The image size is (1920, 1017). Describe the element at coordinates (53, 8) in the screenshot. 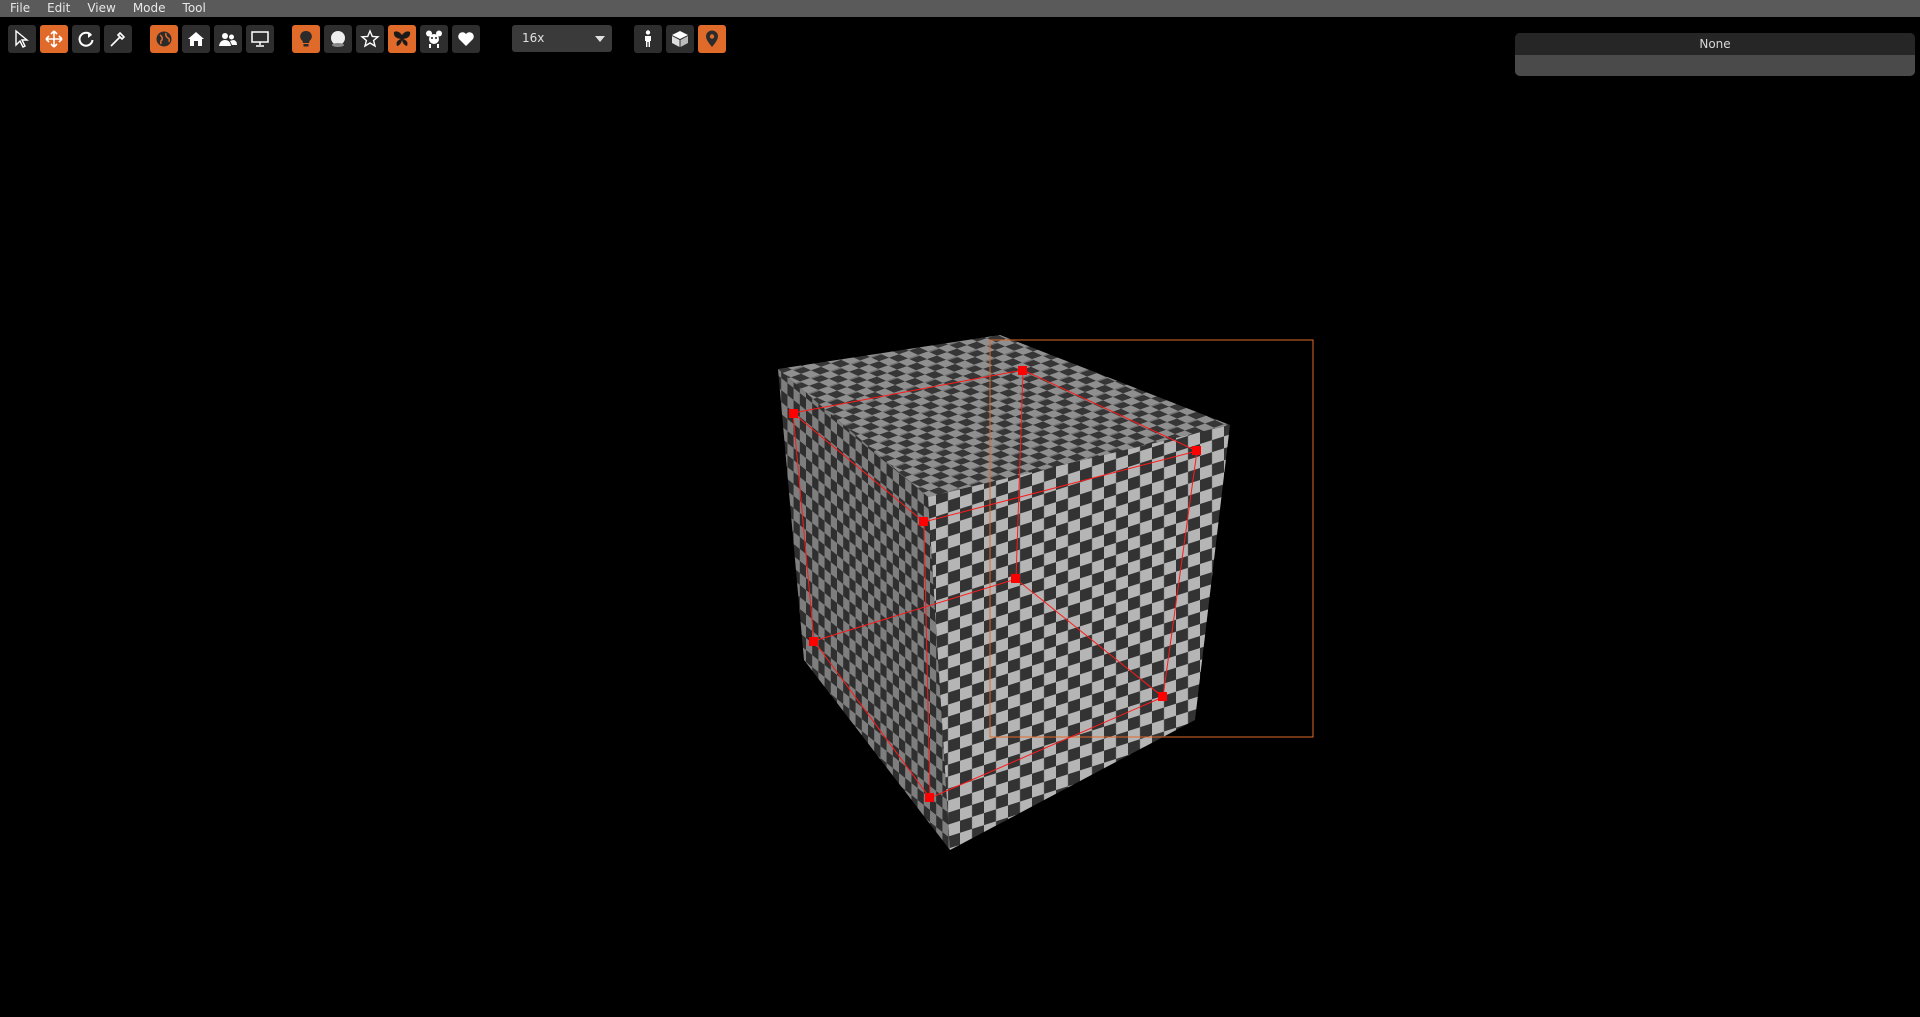

I see `menu-edit: Edit` at that location.